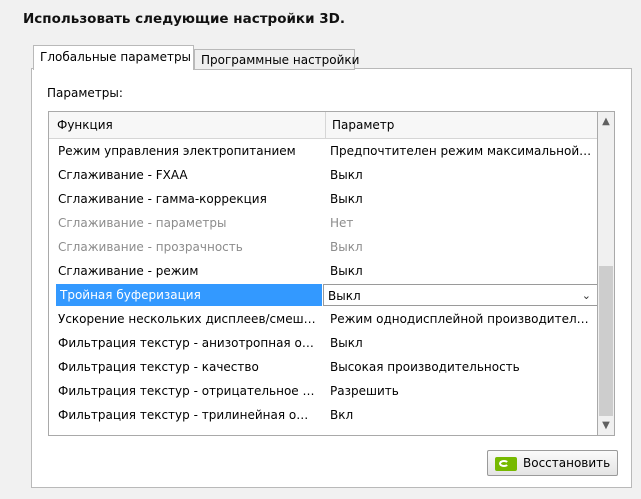 This screenshot has width=641, height=499. Describe the element at coordinates (184, 19) in the screenshot. I see `page-heading: Использовать следующие настройки 3D.` at that location.